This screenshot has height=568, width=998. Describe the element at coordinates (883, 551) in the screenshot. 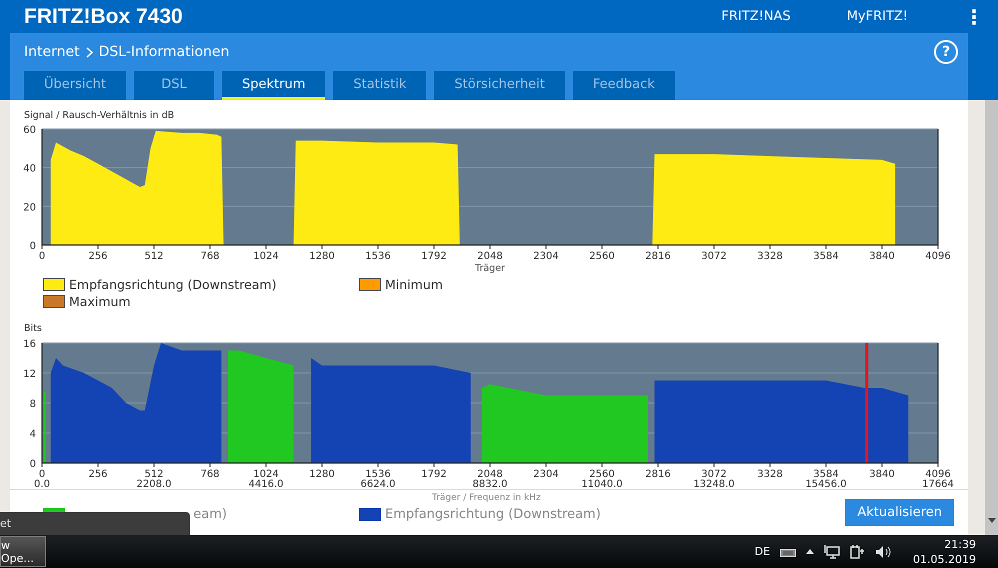

I see `volume-icon` at that location.